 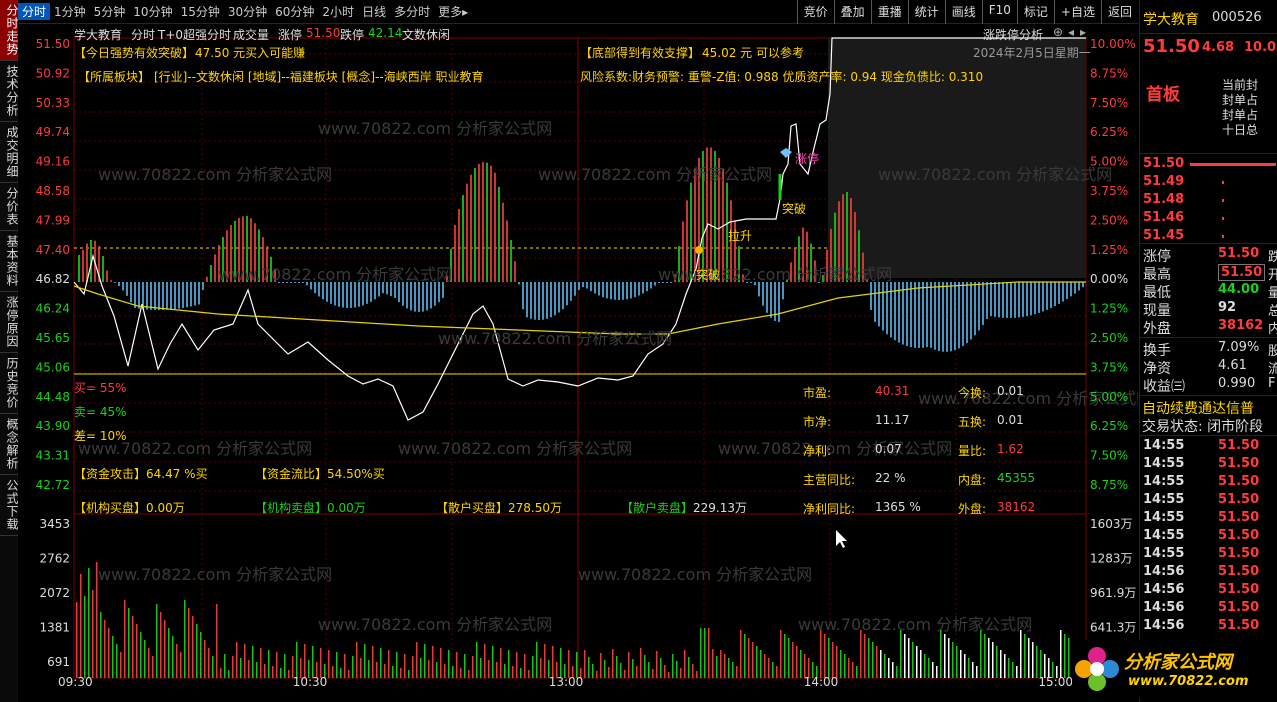 I want to click on pct-axis-label: 1.25%, so click(x=1109, y=250).